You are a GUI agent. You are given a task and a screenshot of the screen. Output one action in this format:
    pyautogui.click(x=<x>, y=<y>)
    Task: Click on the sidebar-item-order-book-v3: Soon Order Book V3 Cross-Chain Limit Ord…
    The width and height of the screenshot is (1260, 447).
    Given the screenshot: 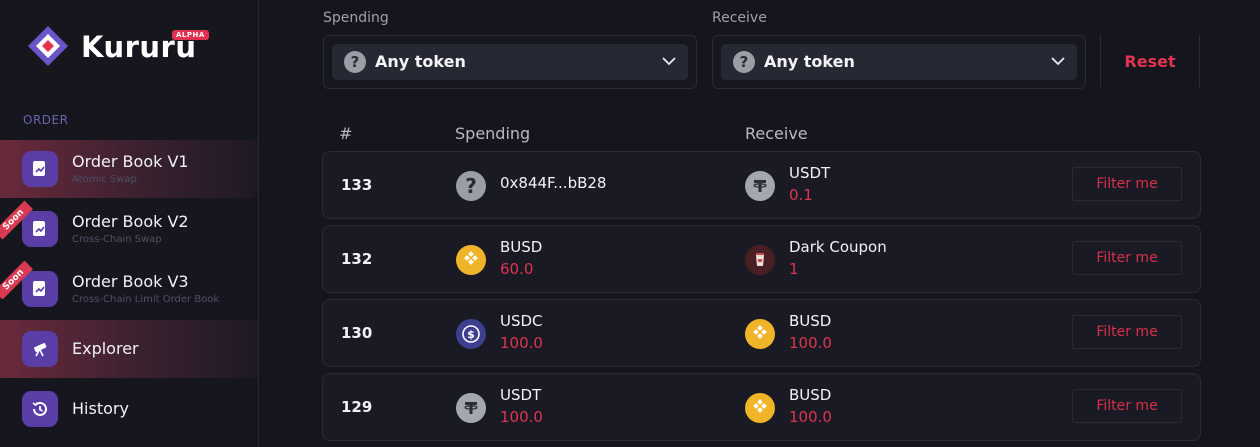 What is the action you would take?
    pyautogui.click(x=129, y=289)
    